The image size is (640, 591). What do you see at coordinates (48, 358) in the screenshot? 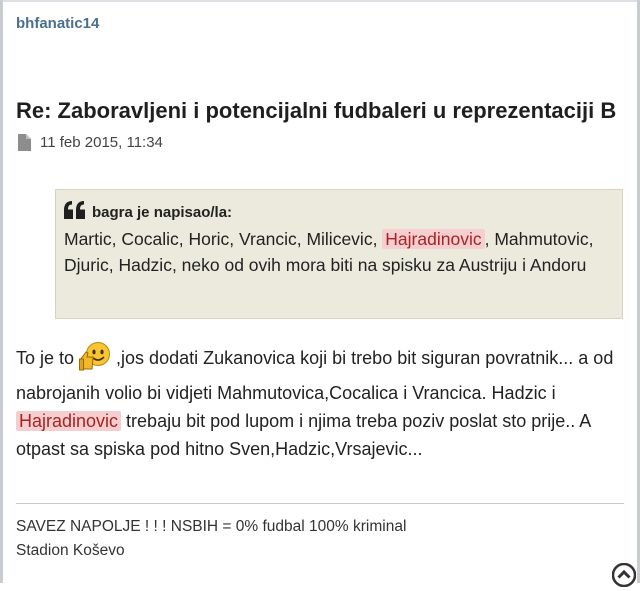
I see `body-part1: To je to` at bounding box center [48, 358].